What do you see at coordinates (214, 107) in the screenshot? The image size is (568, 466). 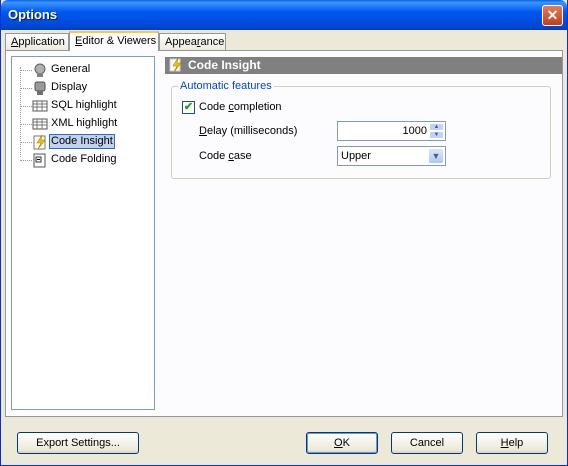 I see `code-completion-label-pre: Code` at bounding box center [214, 107].